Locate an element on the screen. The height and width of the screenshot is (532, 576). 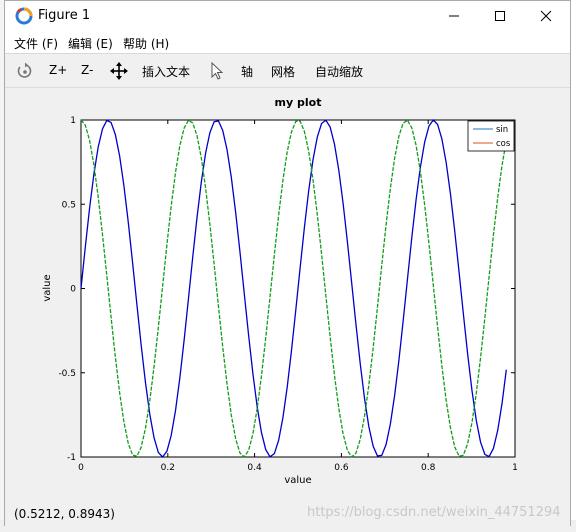
pointer-icon is located at coordinates (217, 71).